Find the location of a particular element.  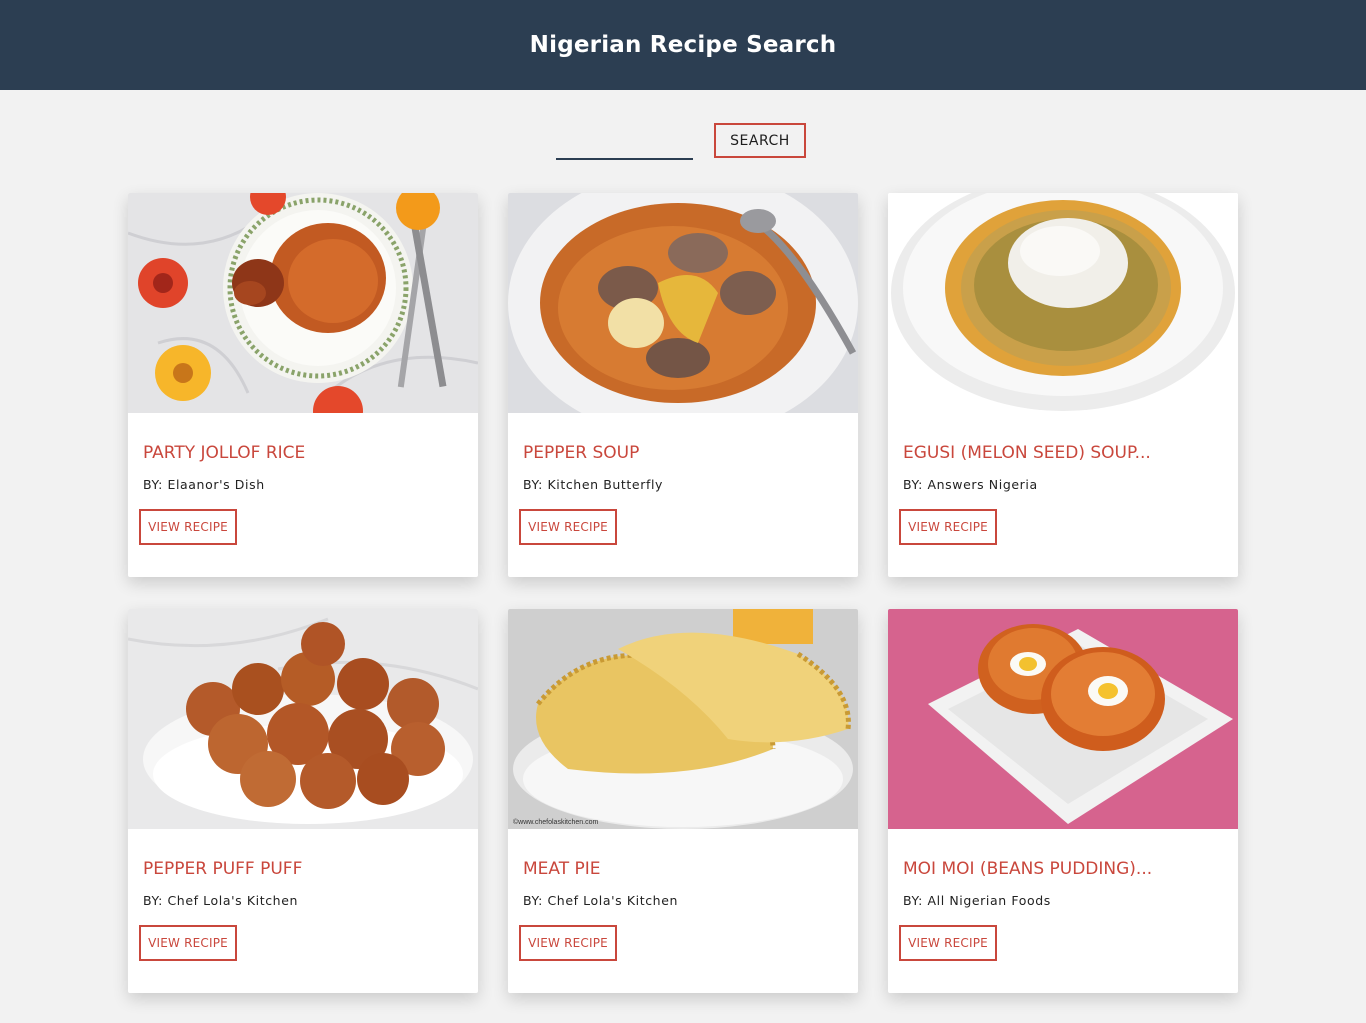

recipe-title: MEAT PIE is located at coordinates (562, 869).